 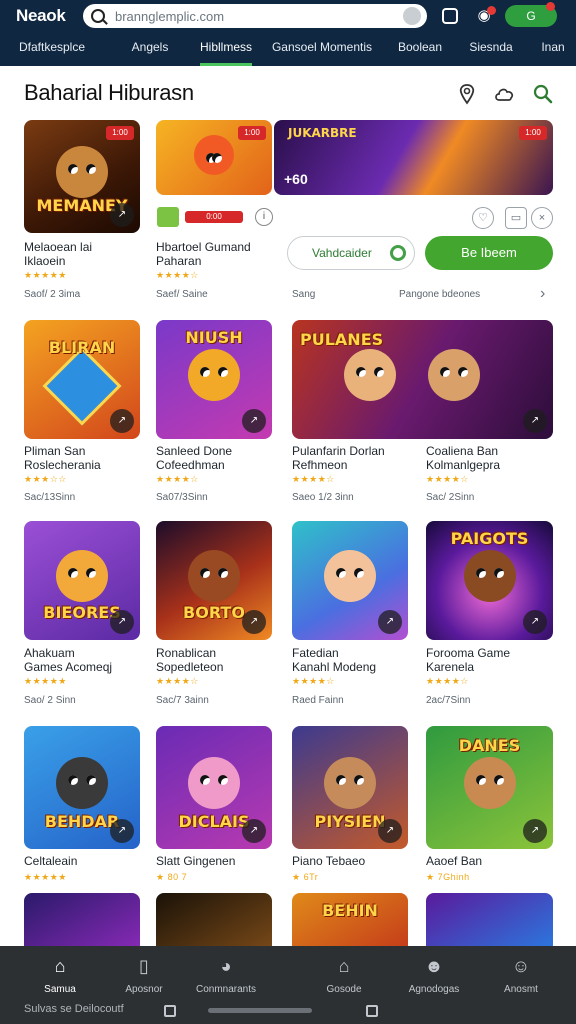 What do you see at coordinates (454, 861) in the screenshot?
I see `game-name: Aaoef Ban` at bounding box center [454, 861].